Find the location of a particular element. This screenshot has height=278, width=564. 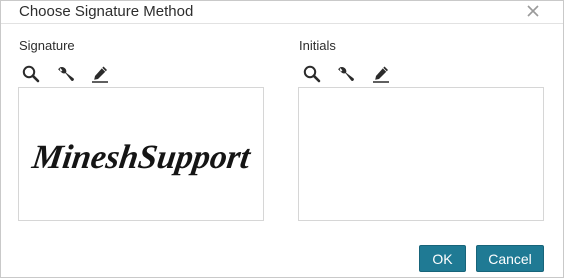

close-icon is located at coordinates (533, 12).